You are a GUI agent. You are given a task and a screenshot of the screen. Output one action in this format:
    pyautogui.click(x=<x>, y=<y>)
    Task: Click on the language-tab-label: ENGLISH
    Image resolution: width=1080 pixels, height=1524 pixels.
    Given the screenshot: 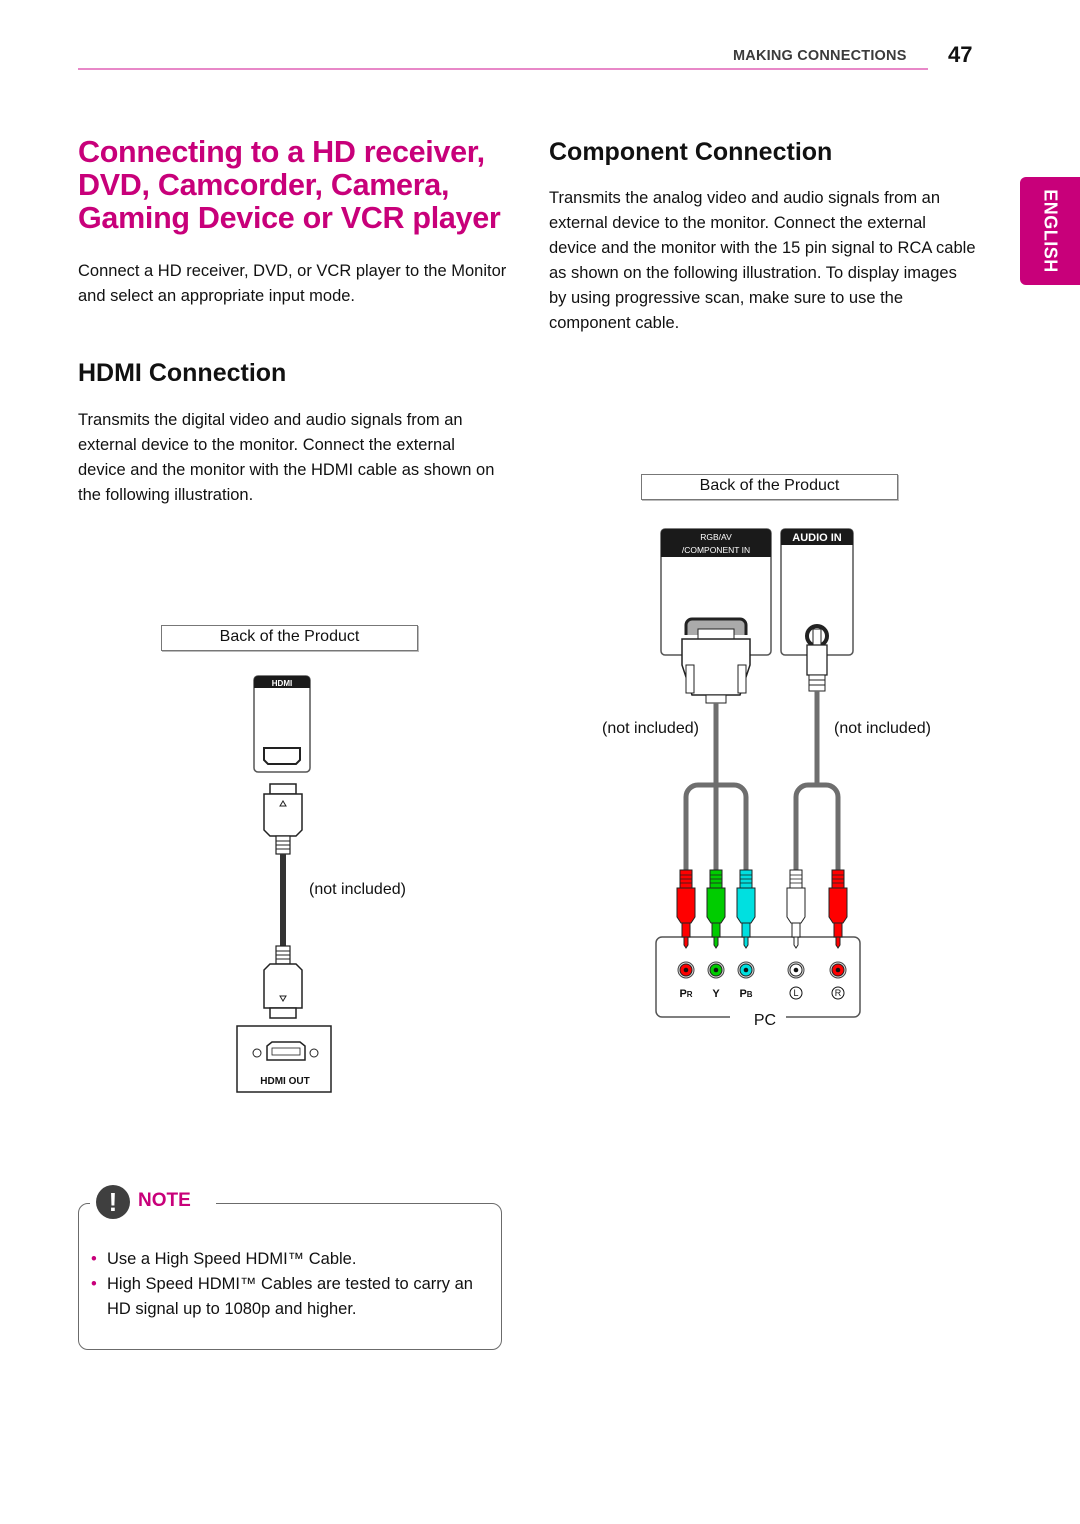 What is the action you would take?
    pyautogui.click(x=1050, y=231)
    